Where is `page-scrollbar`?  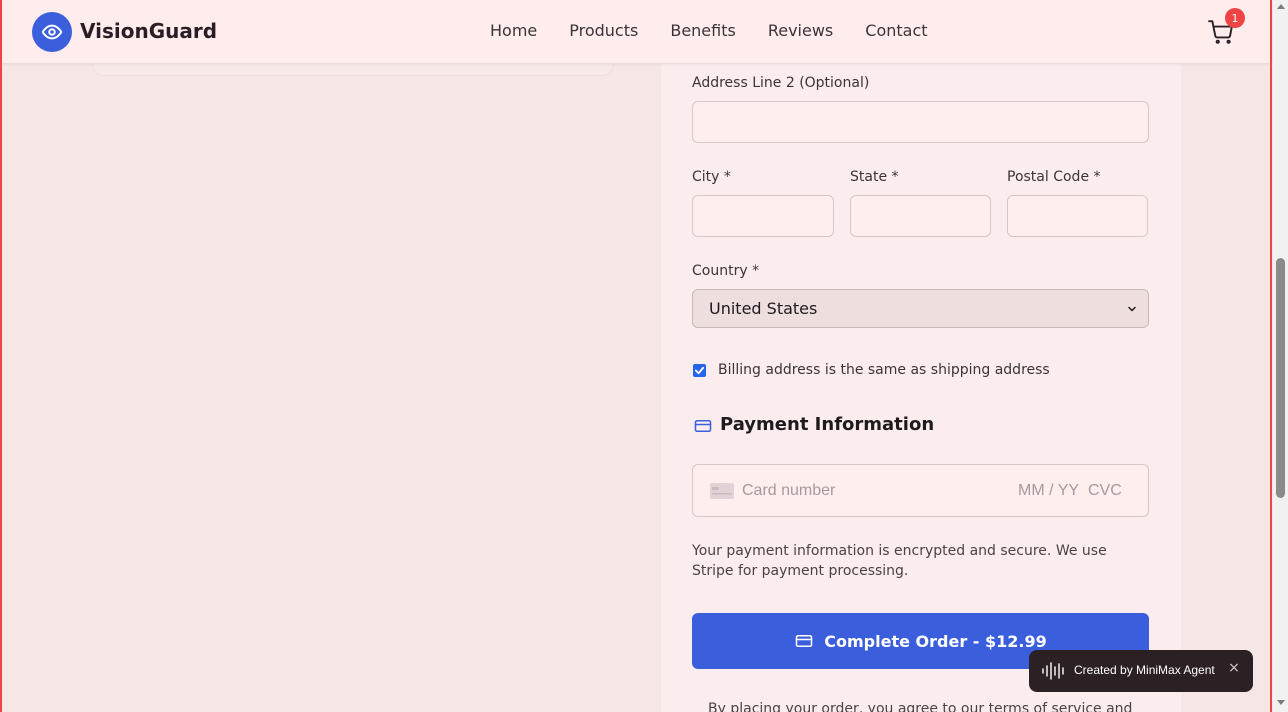 page-scrollbar is located at coordinates (1280, 356).